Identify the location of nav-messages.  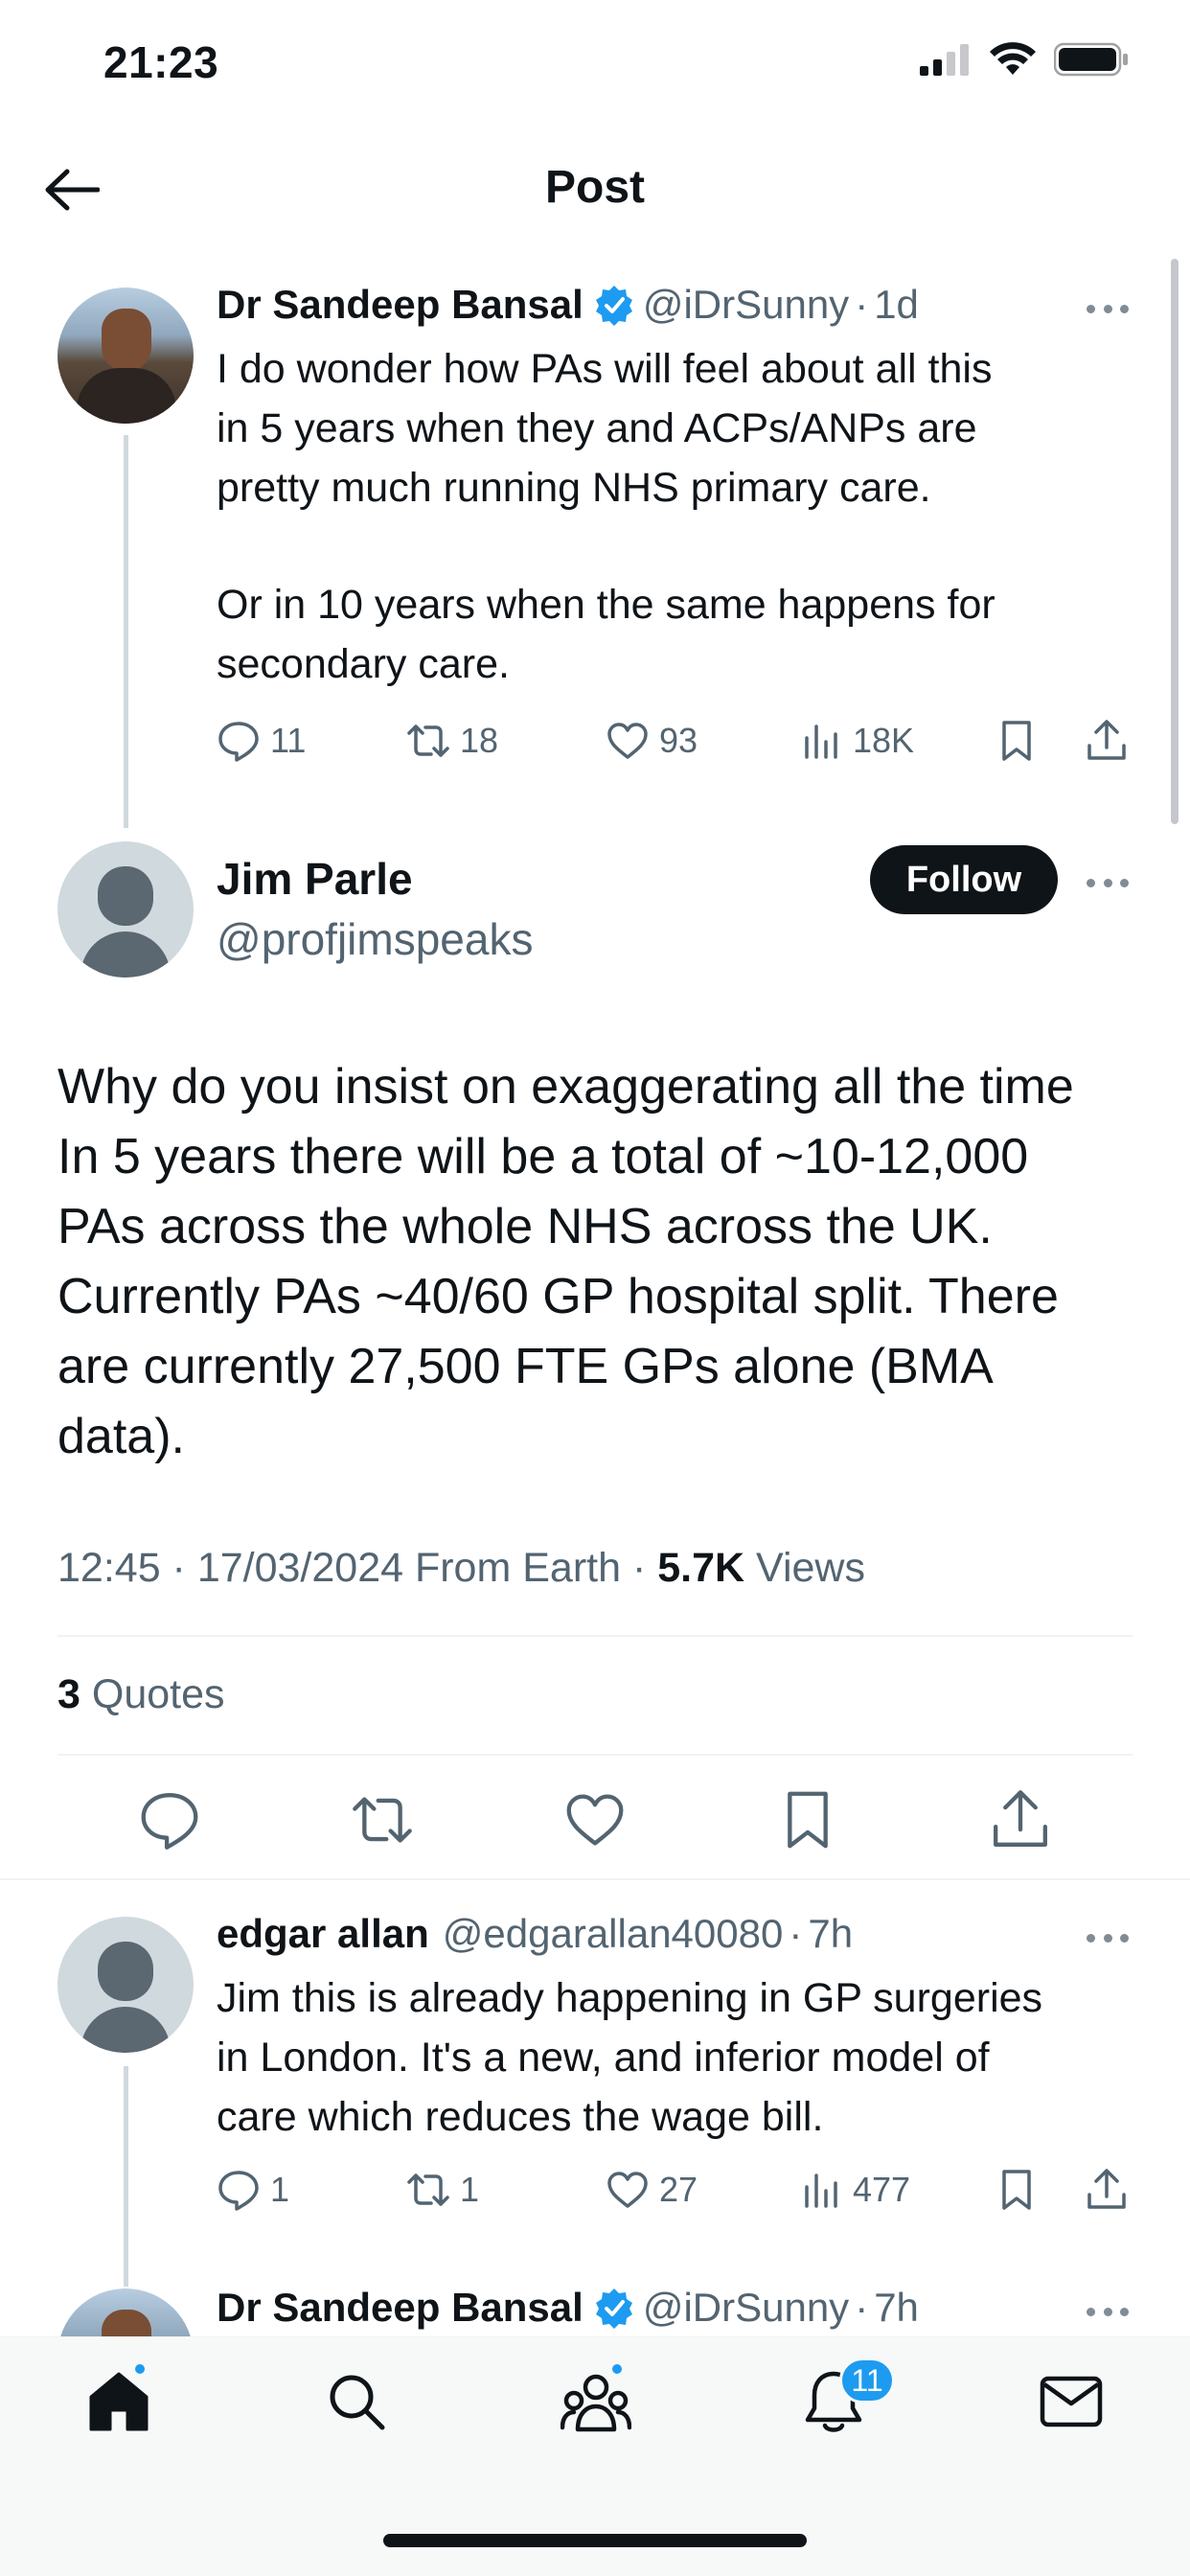
(1071, 2401).